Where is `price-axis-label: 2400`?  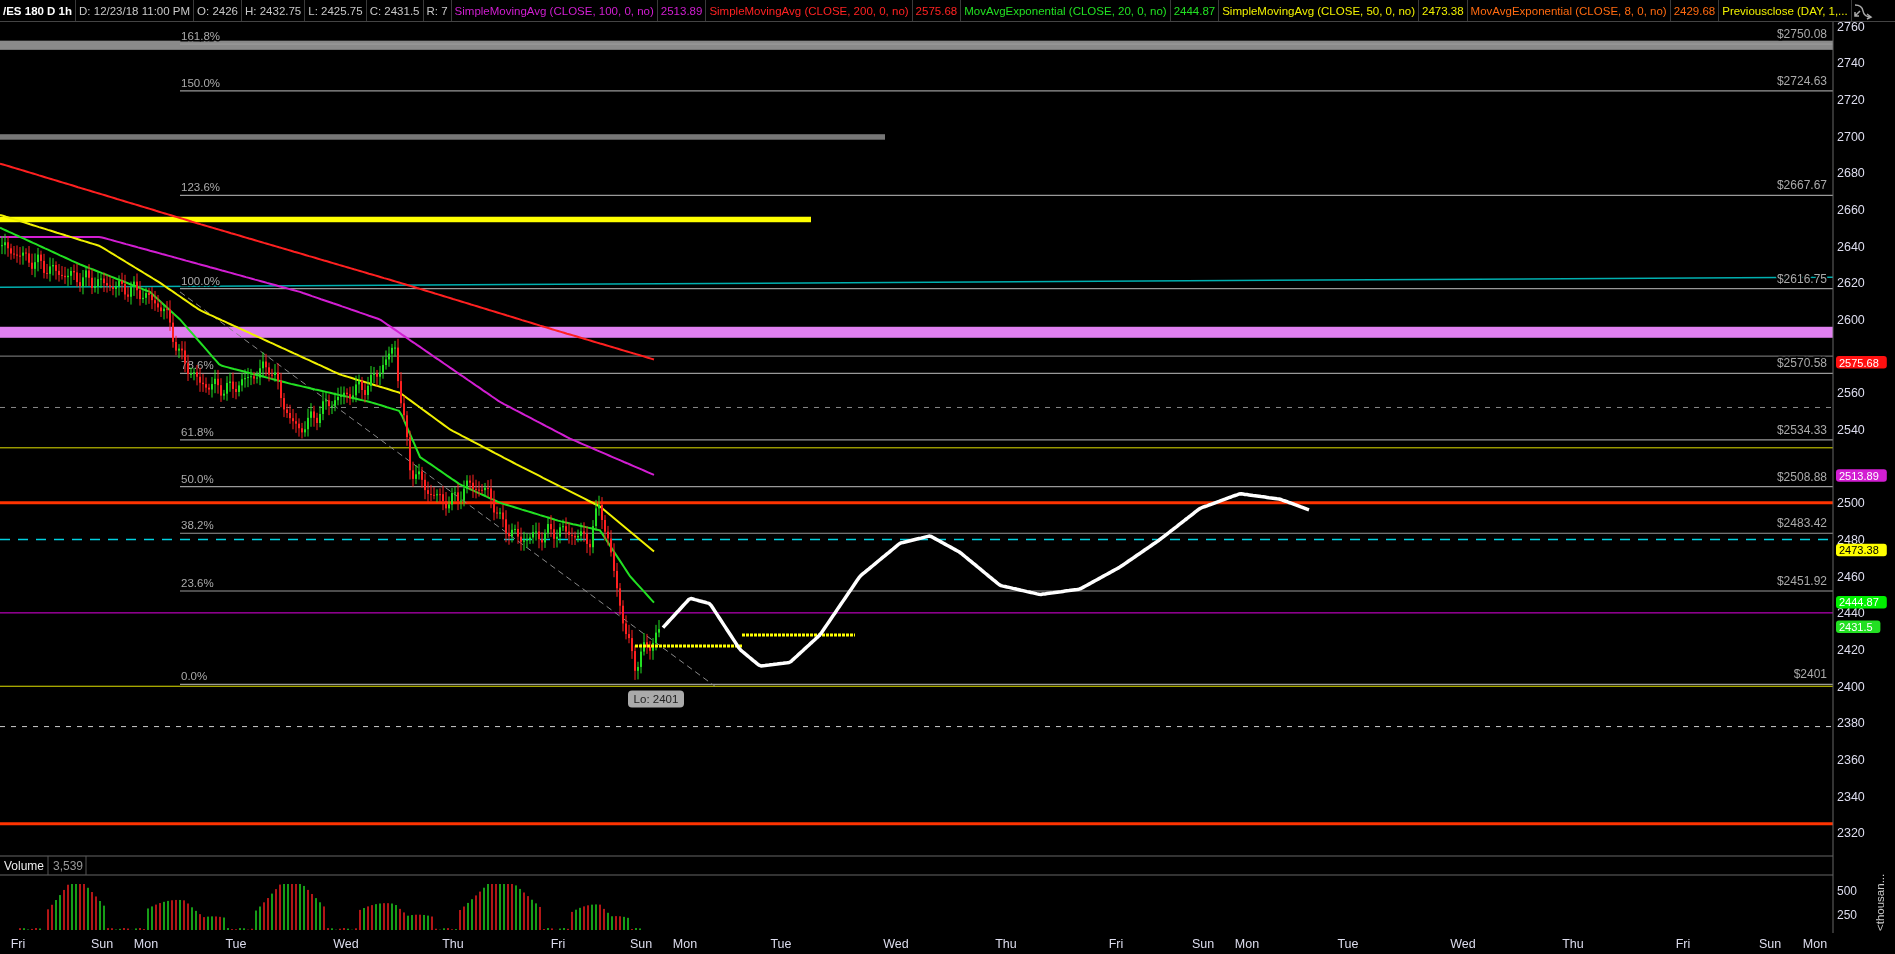
price-axis-label: 2400 is located at coordinates (1851, 686).